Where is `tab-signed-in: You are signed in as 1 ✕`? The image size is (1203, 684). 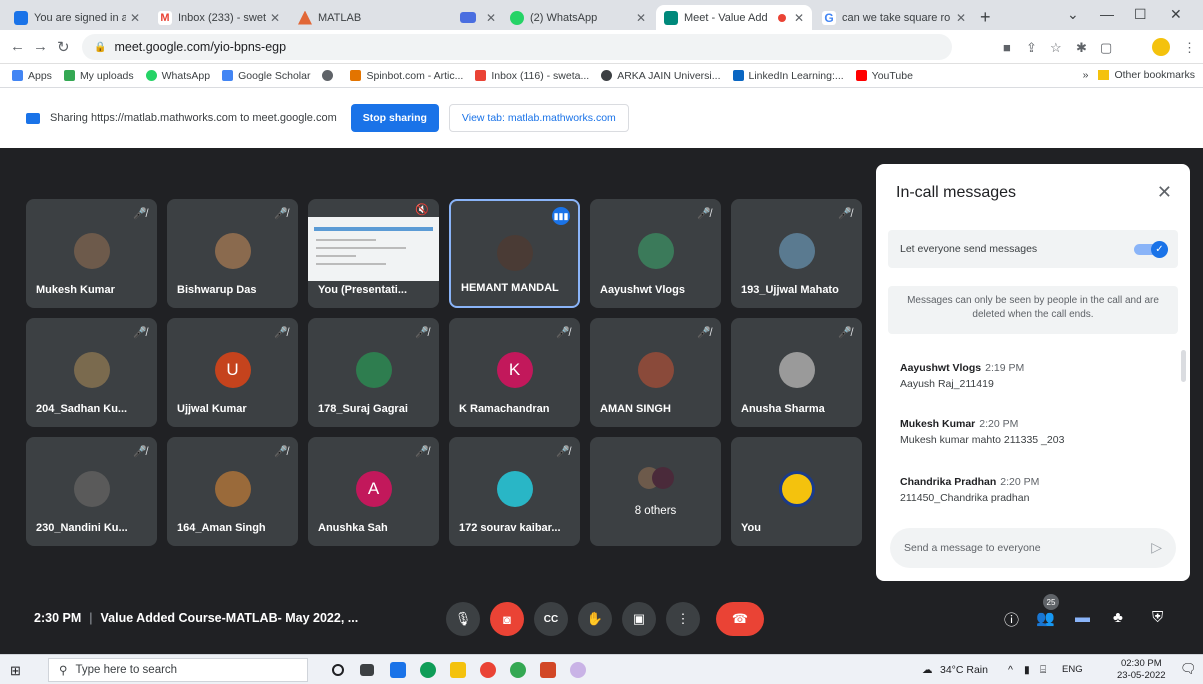 tab-signed-in: You are signed in as 1 ✕ is located at coordinates (77, 17).